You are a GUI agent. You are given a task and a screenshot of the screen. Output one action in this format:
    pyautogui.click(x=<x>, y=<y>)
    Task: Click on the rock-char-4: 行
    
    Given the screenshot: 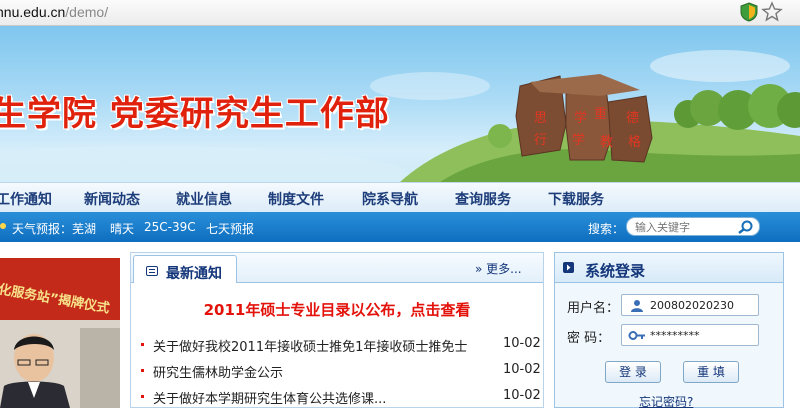 What is the action you would take?
    pyautogui.click(x=540, y=140)
    